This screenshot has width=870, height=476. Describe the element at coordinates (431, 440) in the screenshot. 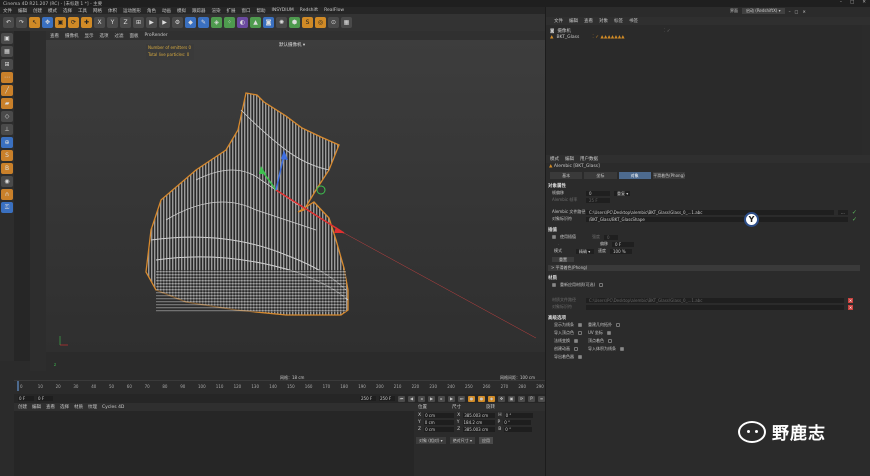

I see `coord-mode-dropdown: 对象 (相对) ▾` at that location.